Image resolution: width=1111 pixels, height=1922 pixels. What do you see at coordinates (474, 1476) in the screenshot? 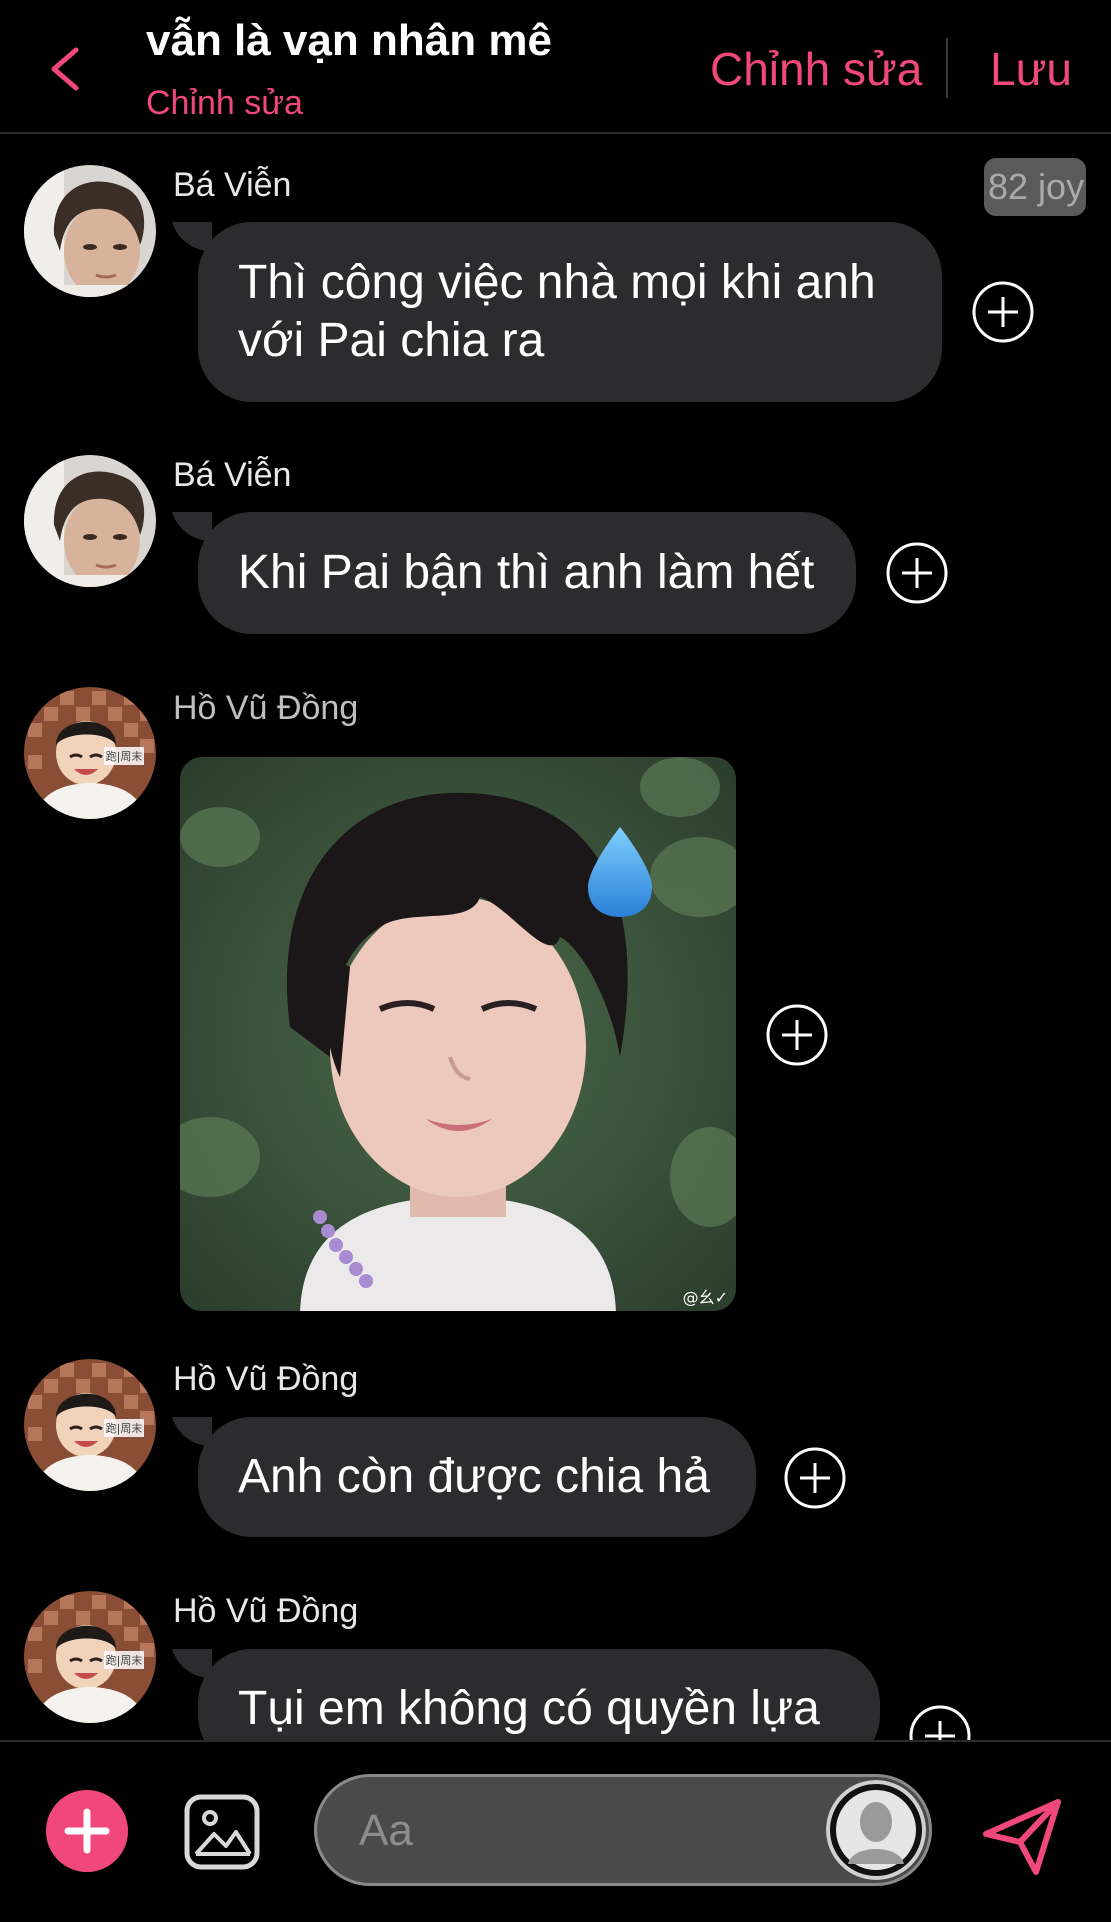
I see `message-text: Anh còn được chia hả` at bounding box center [474, 1476].